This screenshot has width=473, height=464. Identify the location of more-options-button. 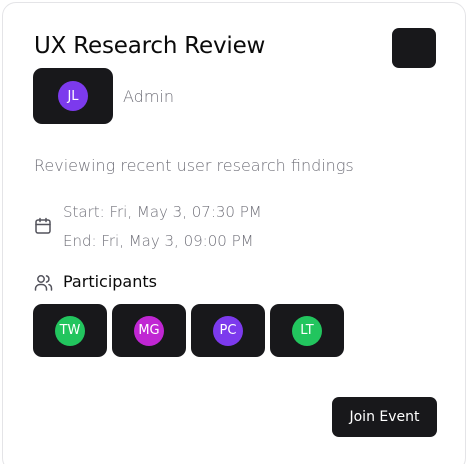
(414, 48).